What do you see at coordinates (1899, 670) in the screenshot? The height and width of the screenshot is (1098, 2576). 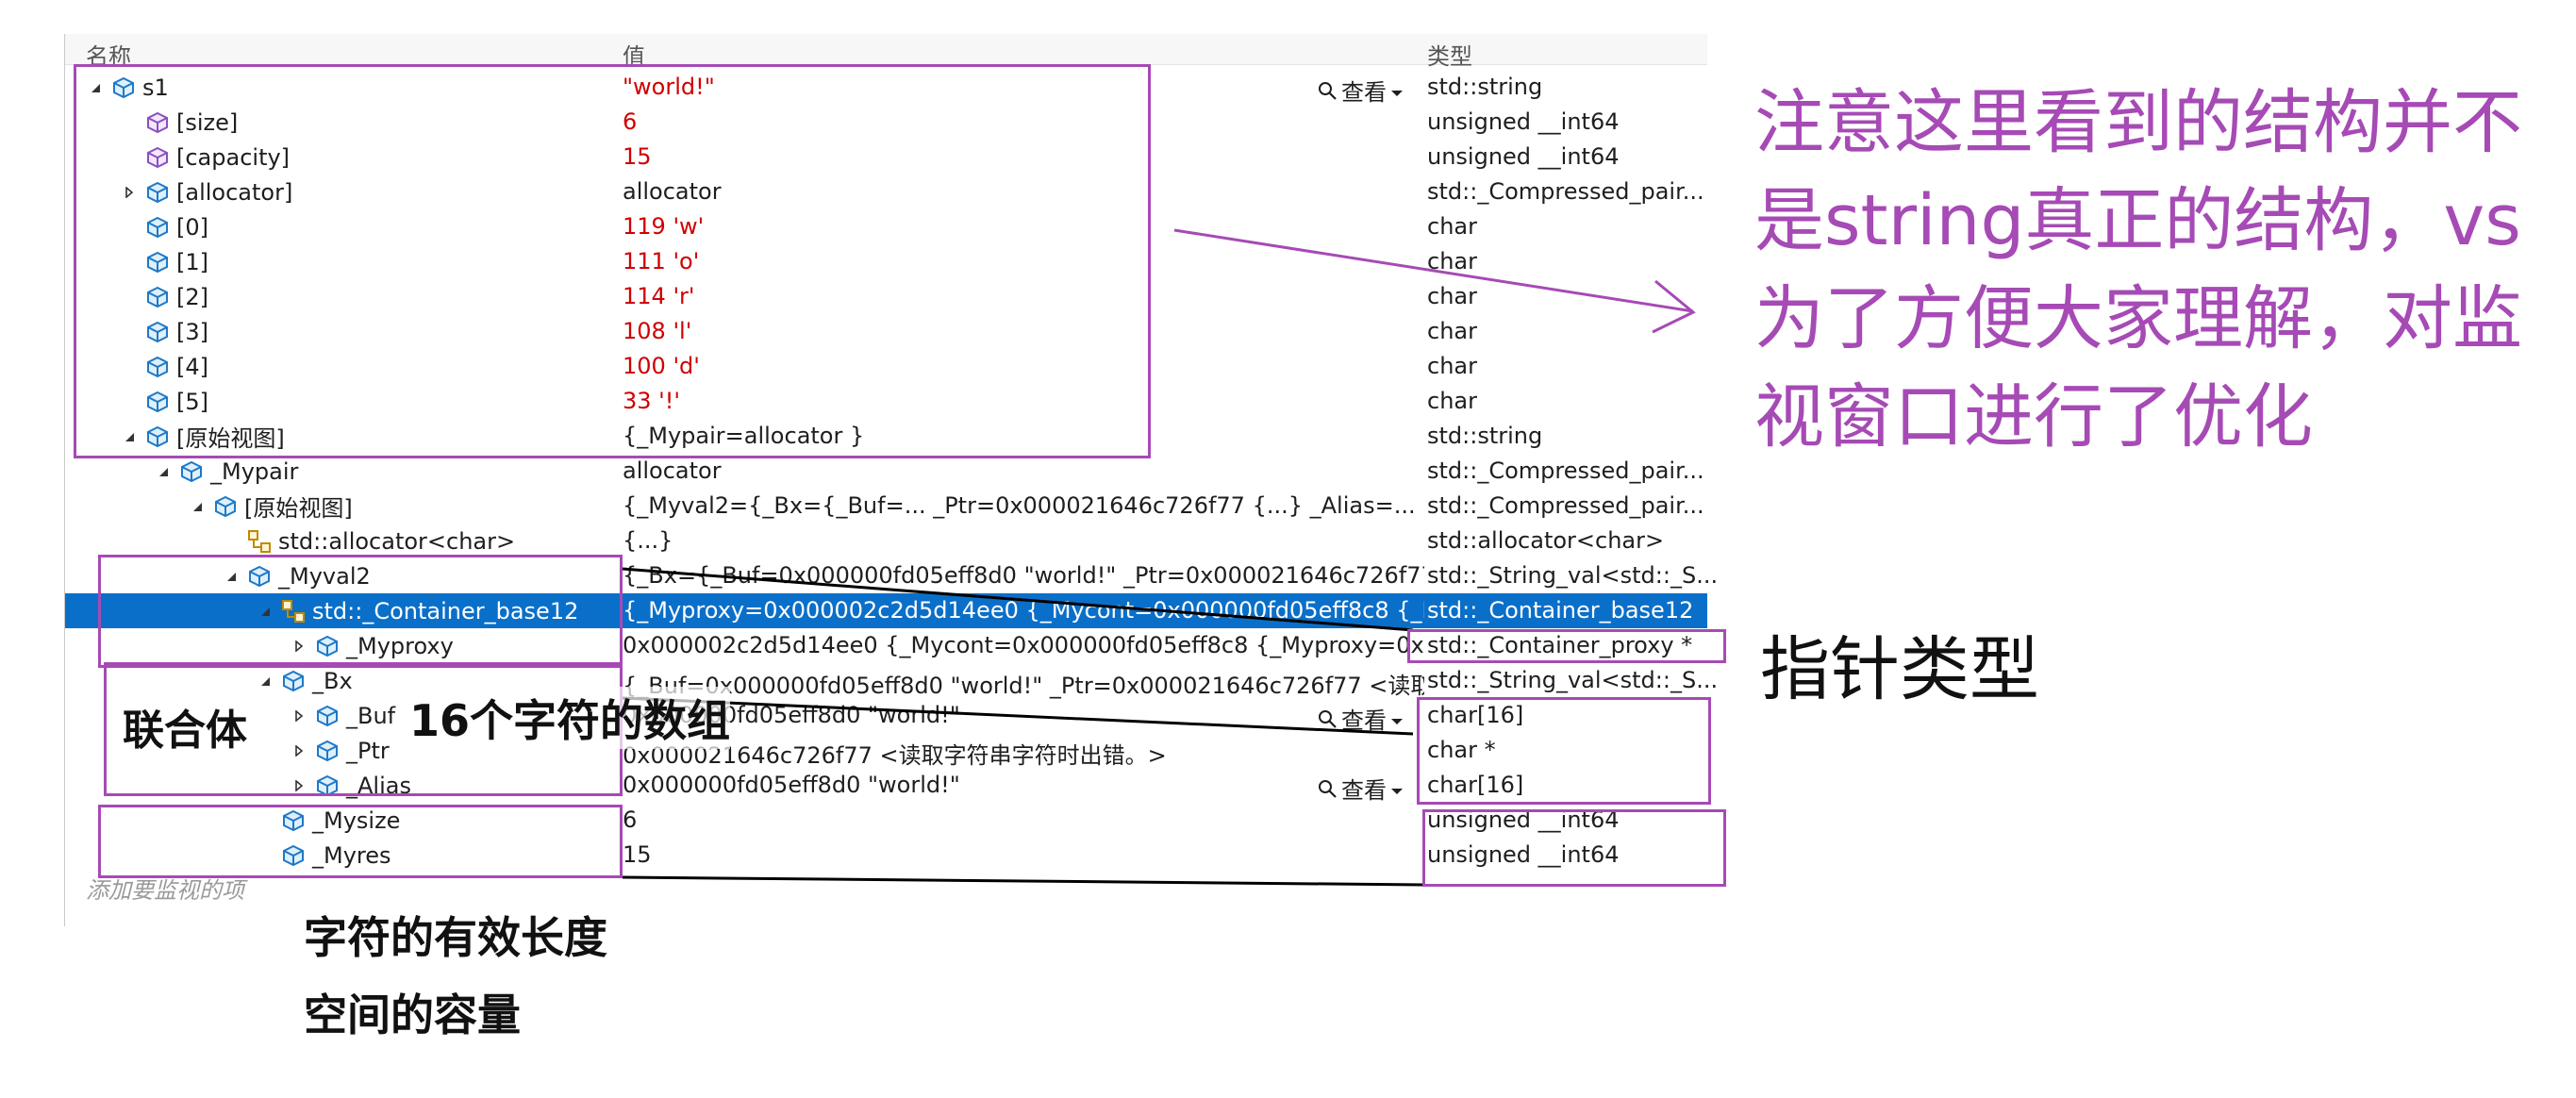 I see `annotation-pointer-type: 指针类型` at bounding box center [1899, 670].